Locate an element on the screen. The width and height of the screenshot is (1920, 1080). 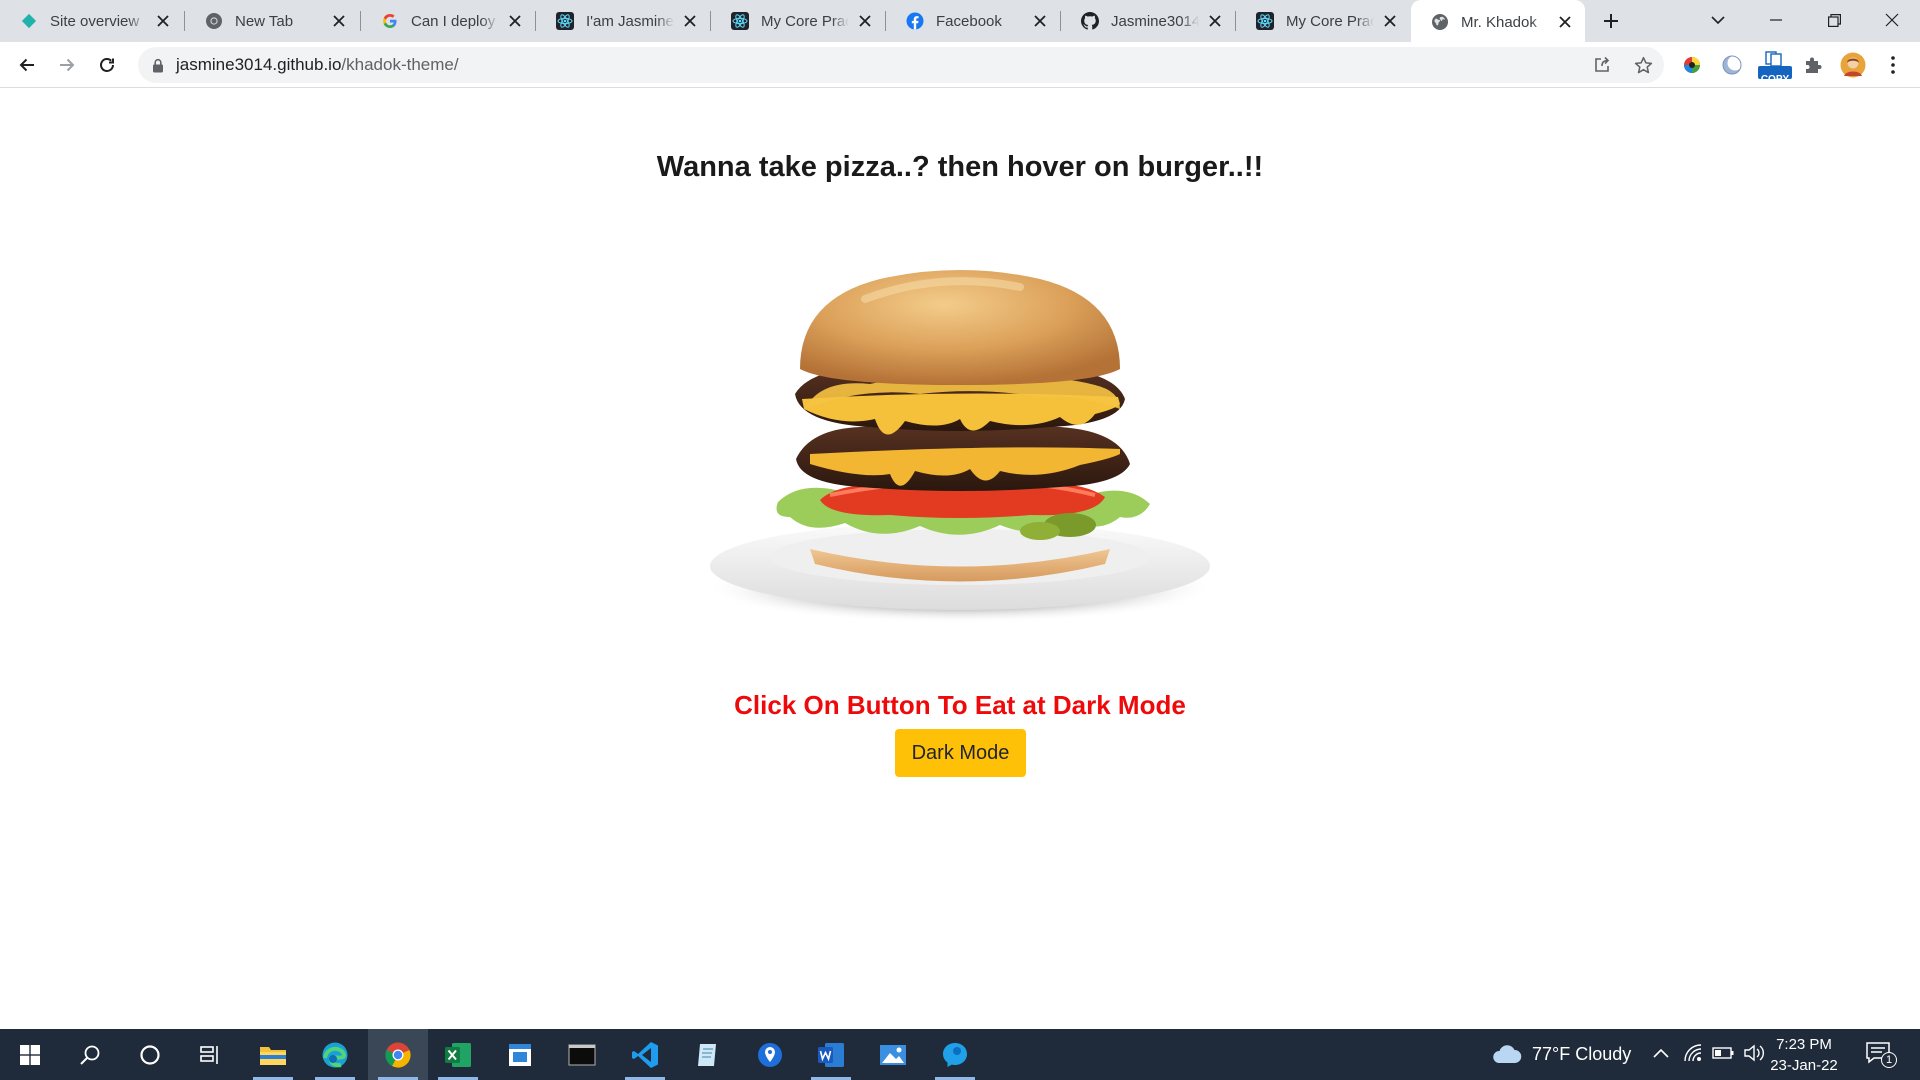
clock-time: 7:23 PM is located at coordinates (1804, 1044).